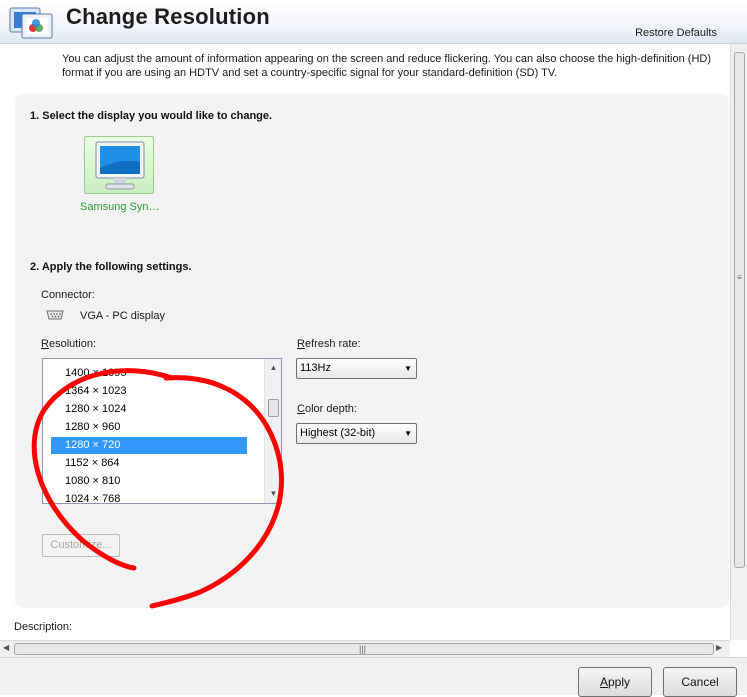 The height and width of the screenshot is (697, 747). I want to click on section2-title: 2. Apply the following settings., so click(111, 267).